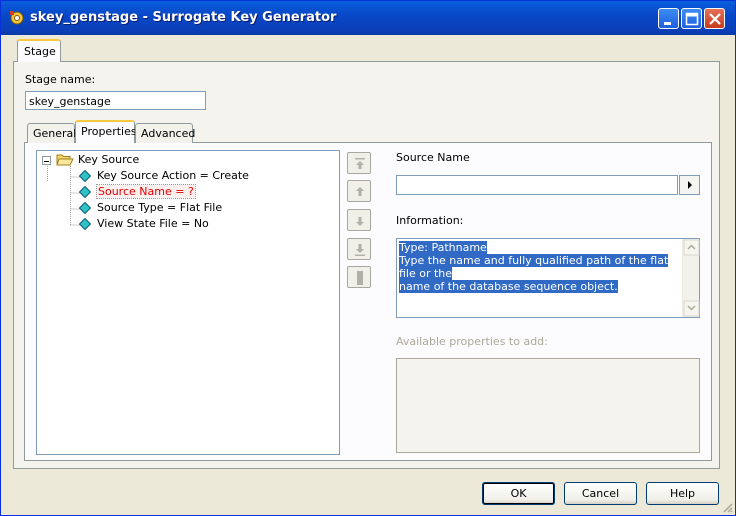 This screenshot has width=736, height=516. I want to click on close-button, so click(714, 18).